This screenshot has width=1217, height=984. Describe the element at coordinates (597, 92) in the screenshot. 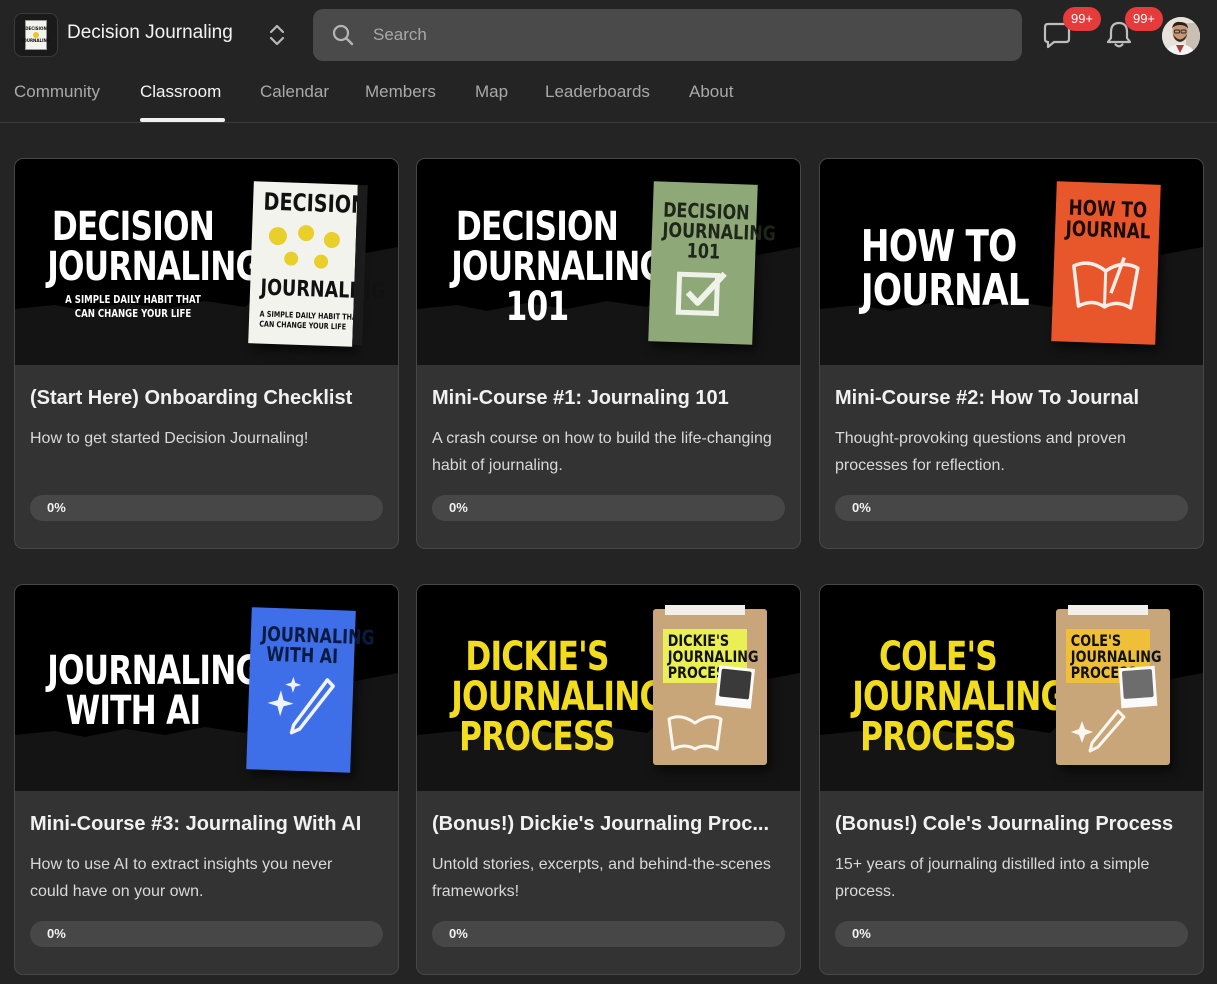

I see `tab-leaderboards: Leaderboards` at that location.